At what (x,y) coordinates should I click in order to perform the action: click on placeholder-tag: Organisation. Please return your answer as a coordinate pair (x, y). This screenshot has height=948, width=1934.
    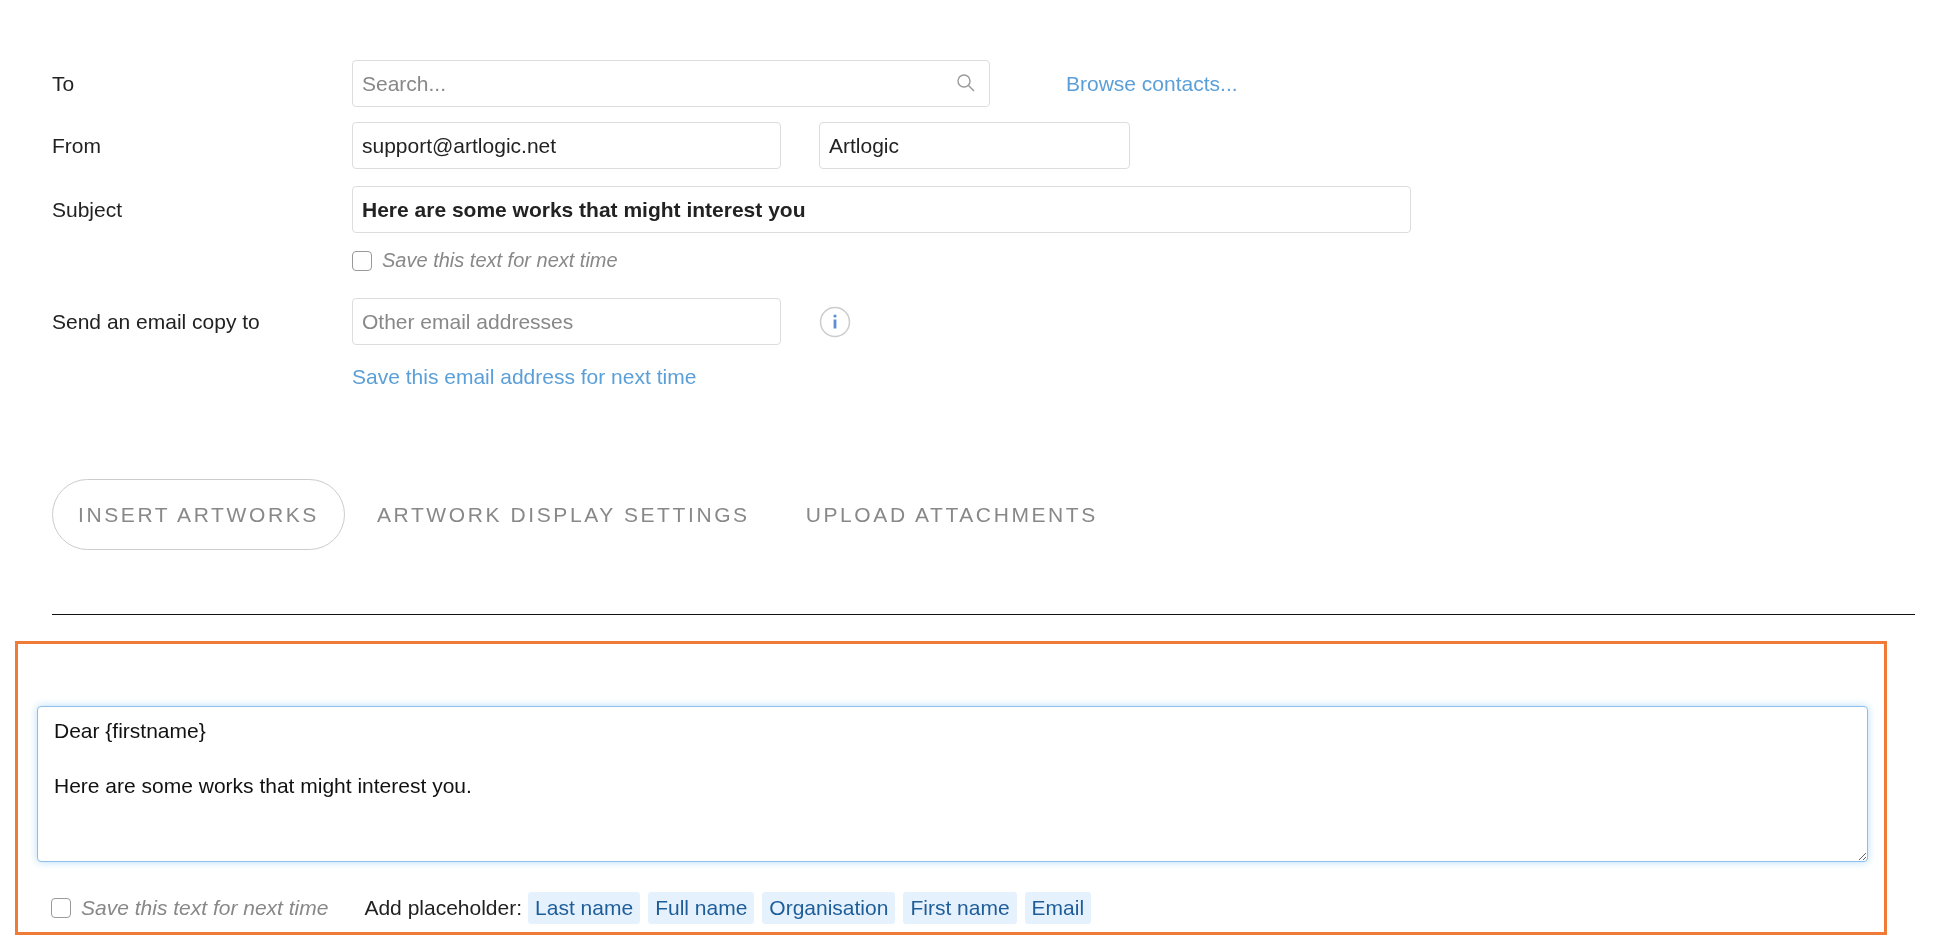
    Looking at the image, I should click on (829, 908).